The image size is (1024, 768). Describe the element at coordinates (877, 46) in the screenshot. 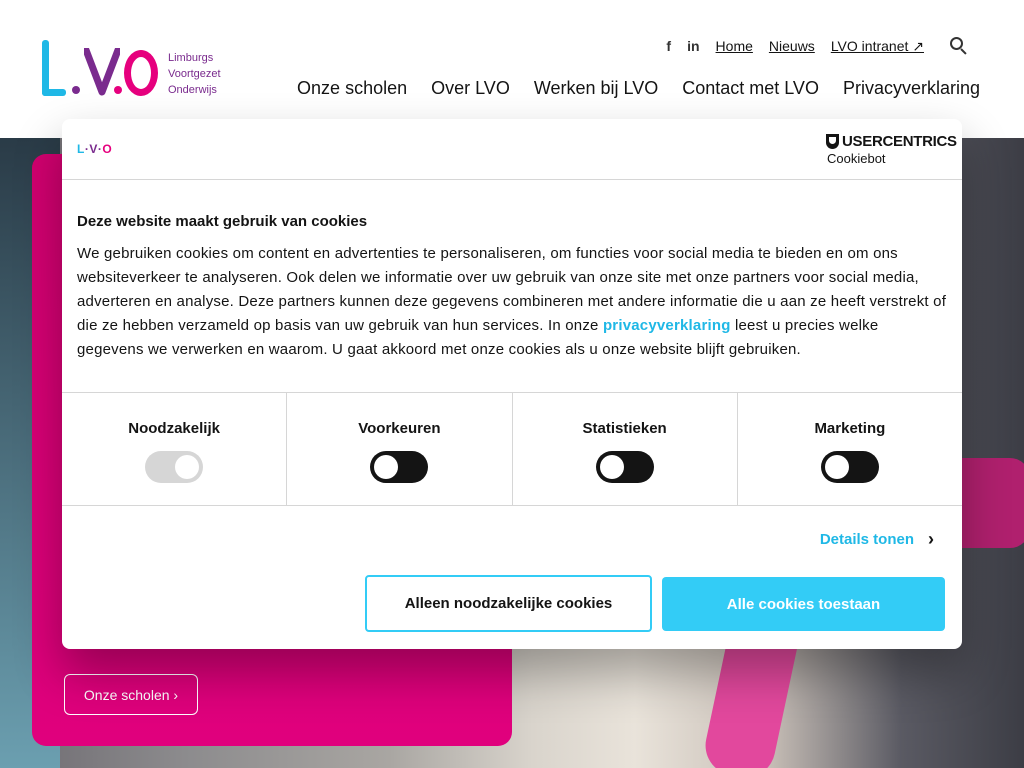

I see `util-link-intranet: LVO intranet ↗` at that location.